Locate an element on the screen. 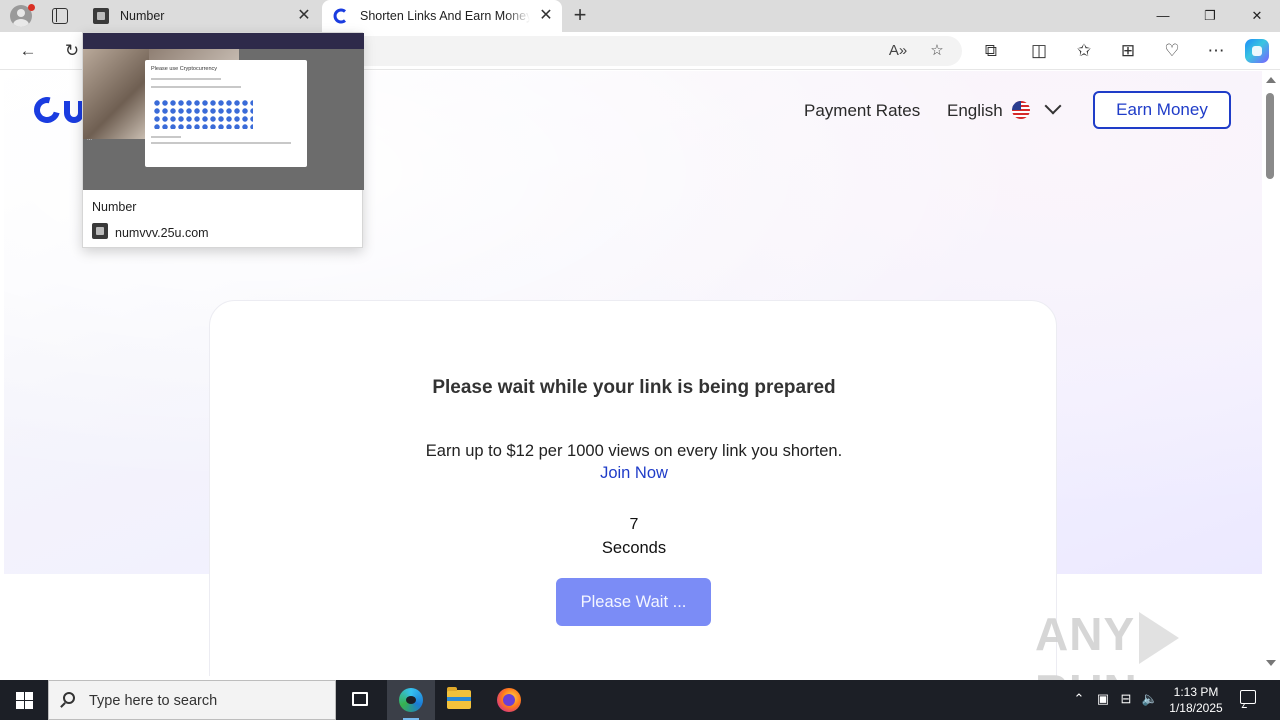  task-view-button is located at coordinates (360, 700).